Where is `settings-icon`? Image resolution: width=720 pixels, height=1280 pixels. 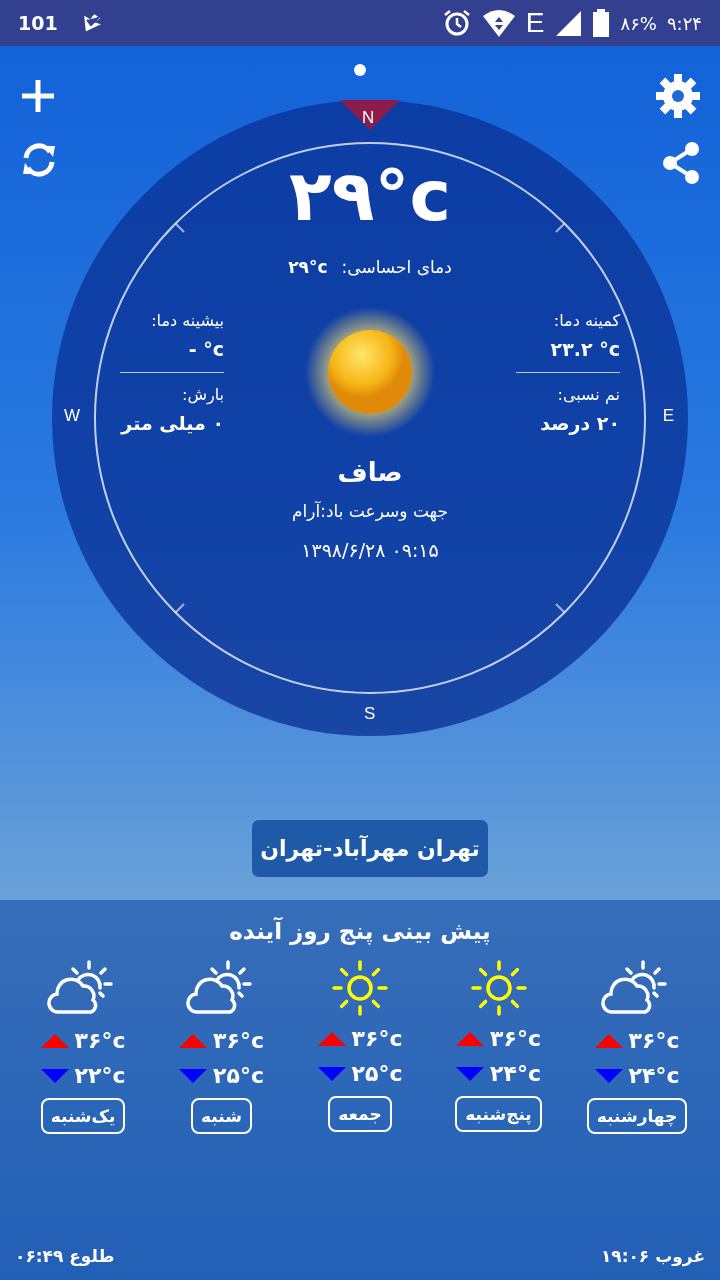 settings-icon is located at coordinates (678, 96).